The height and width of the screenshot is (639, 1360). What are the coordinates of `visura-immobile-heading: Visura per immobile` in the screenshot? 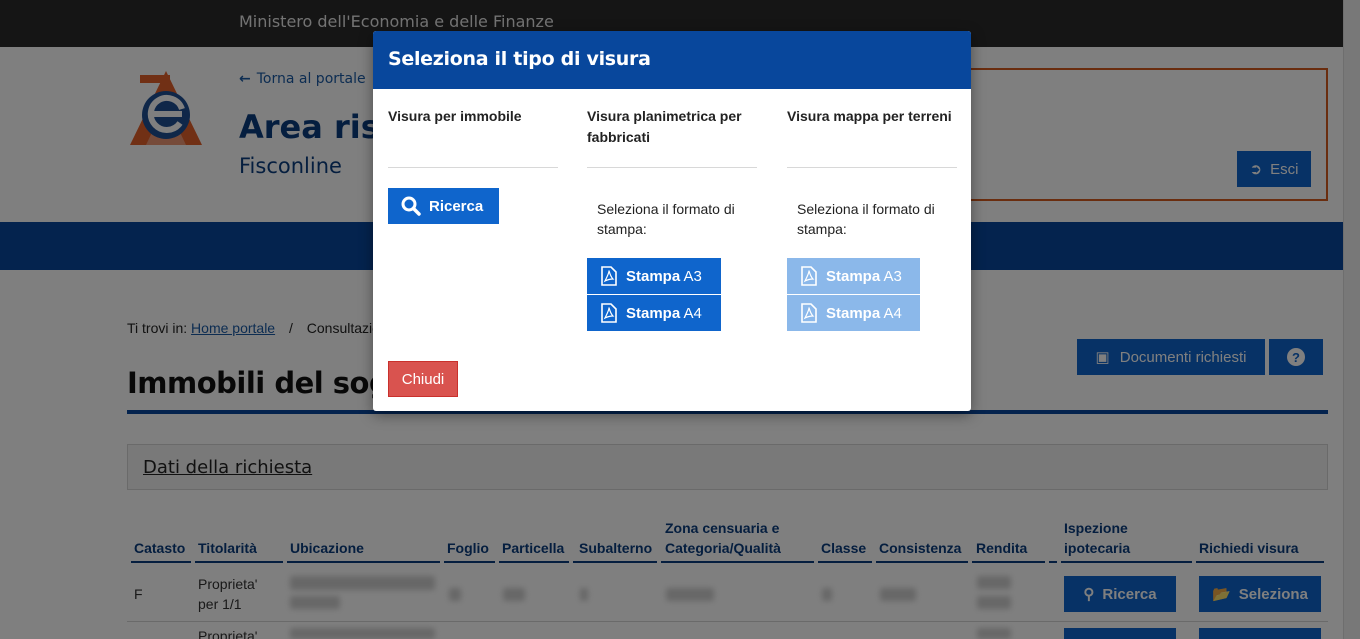 It's located at (455, 116).